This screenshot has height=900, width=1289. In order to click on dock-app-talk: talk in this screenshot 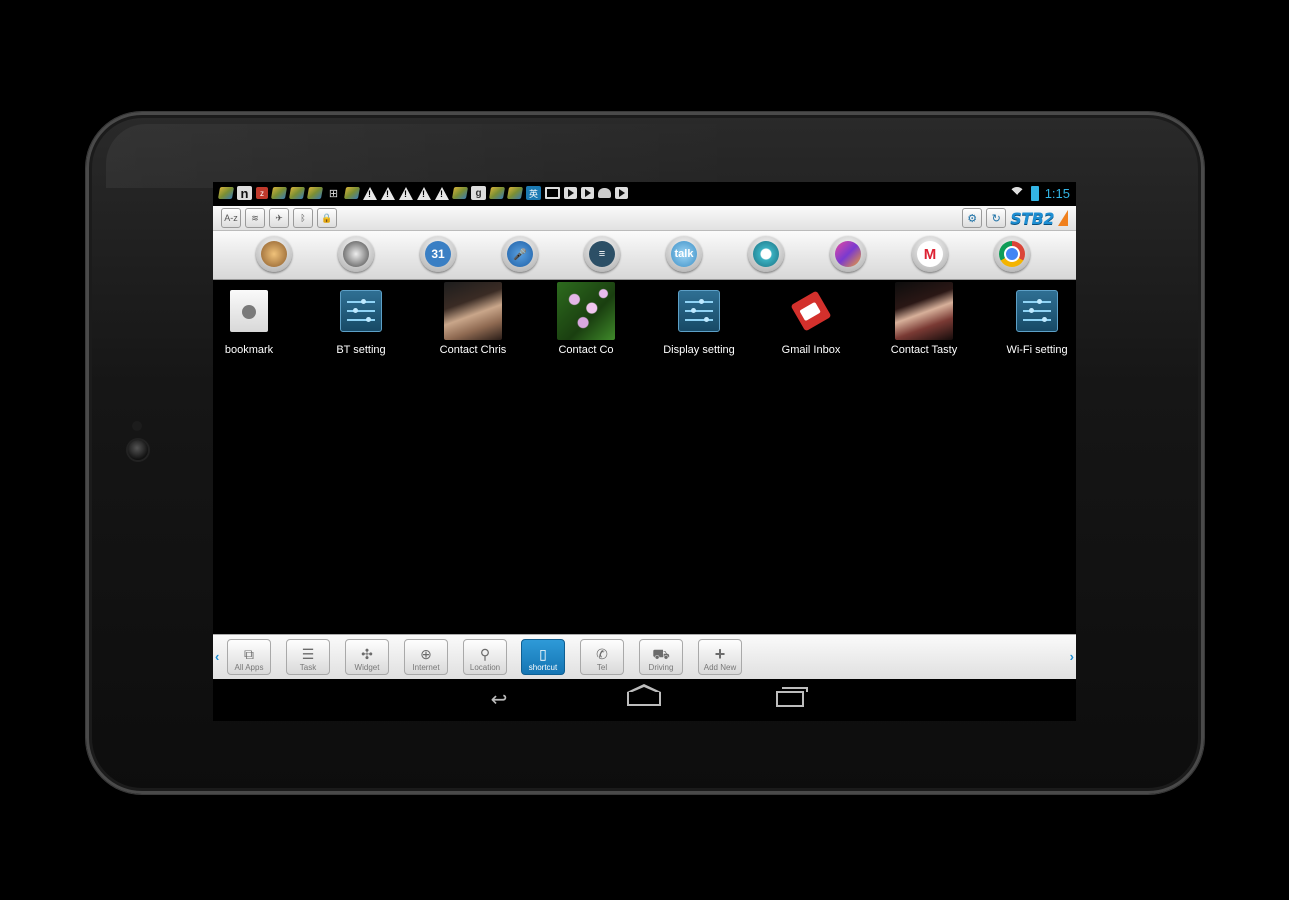, I will do `click(684, 254)`.